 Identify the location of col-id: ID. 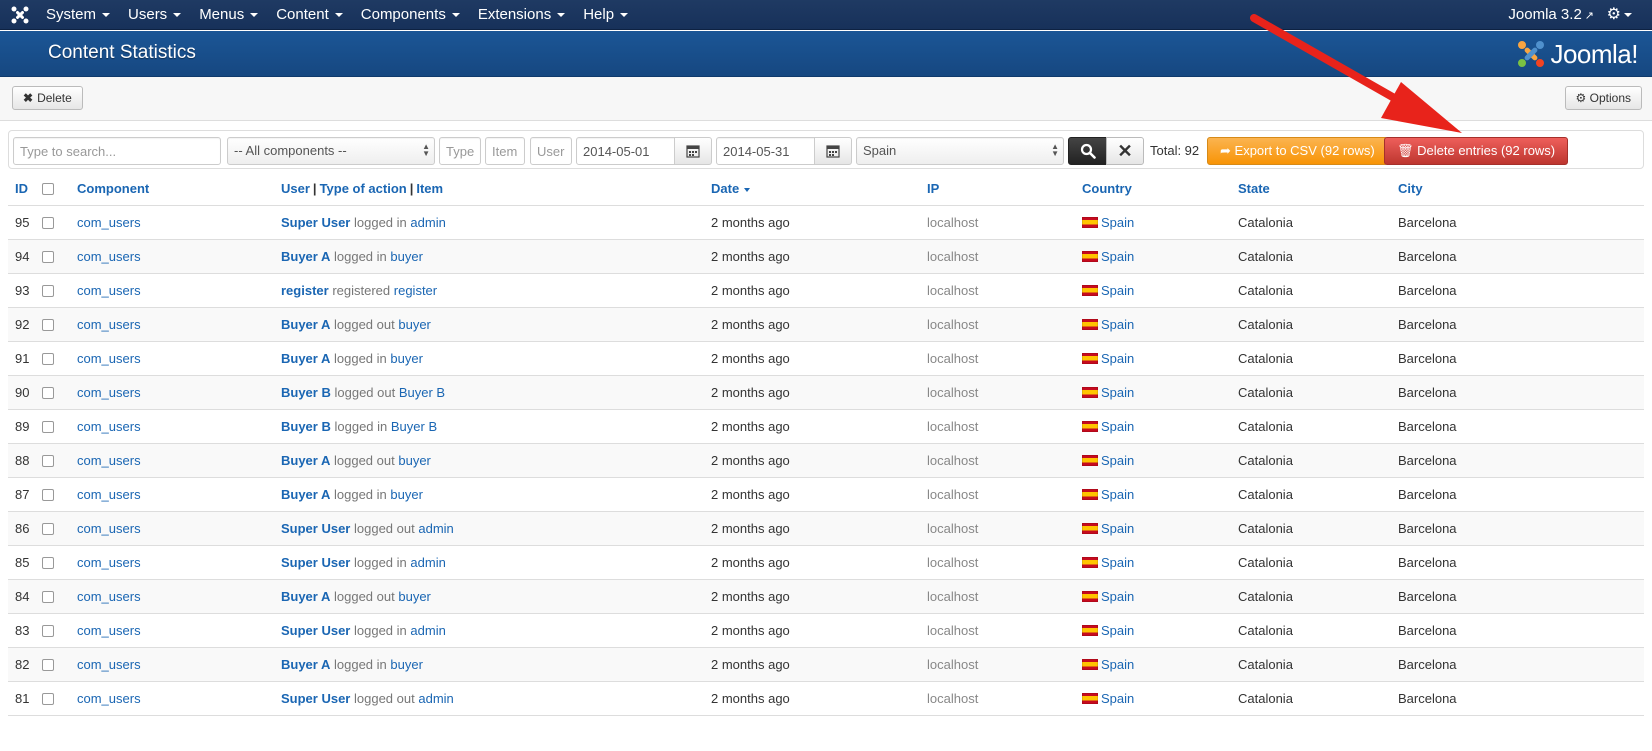
(21, 189).